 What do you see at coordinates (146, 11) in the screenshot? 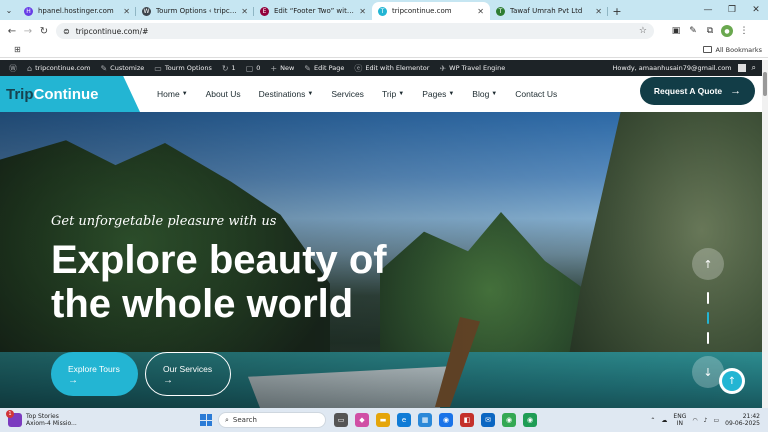
I see `tab-favicon-icon: W` at bounding box center [146, 11].